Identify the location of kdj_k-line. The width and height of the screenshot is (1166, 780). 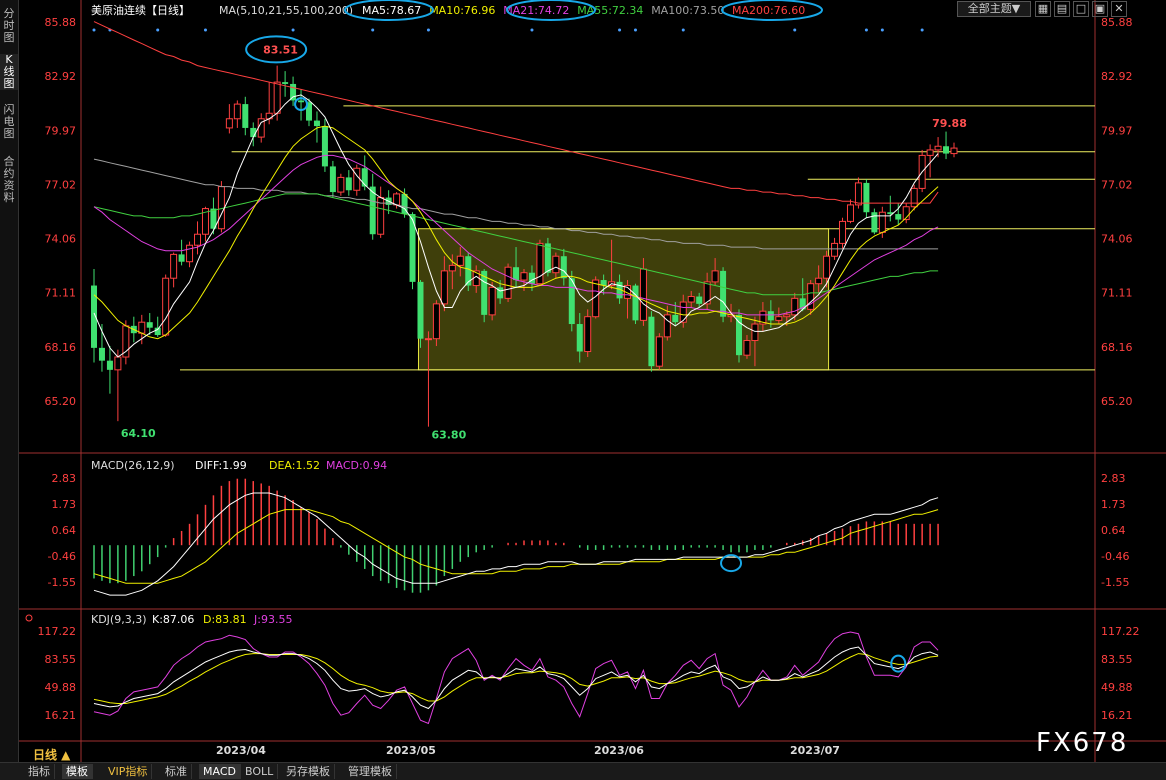
(516, 678).